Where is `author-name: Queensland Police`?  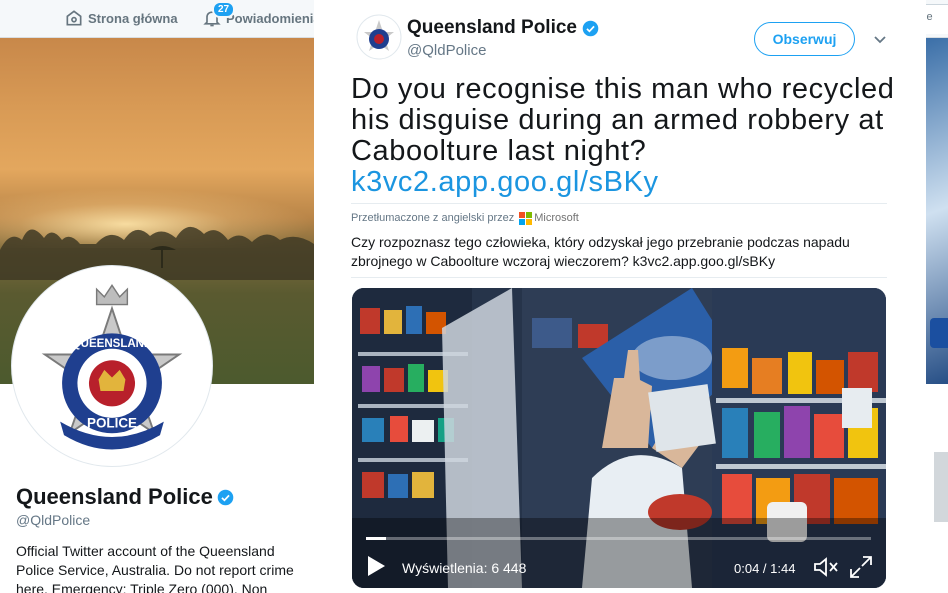
author-name: Queensland Police is located at coordinates (503, 28).